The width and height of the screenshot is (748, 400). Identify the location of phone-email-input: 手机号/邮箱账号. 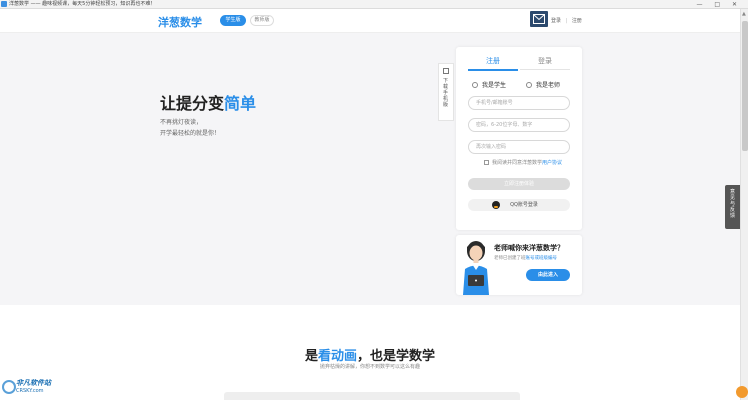
(519, 103).